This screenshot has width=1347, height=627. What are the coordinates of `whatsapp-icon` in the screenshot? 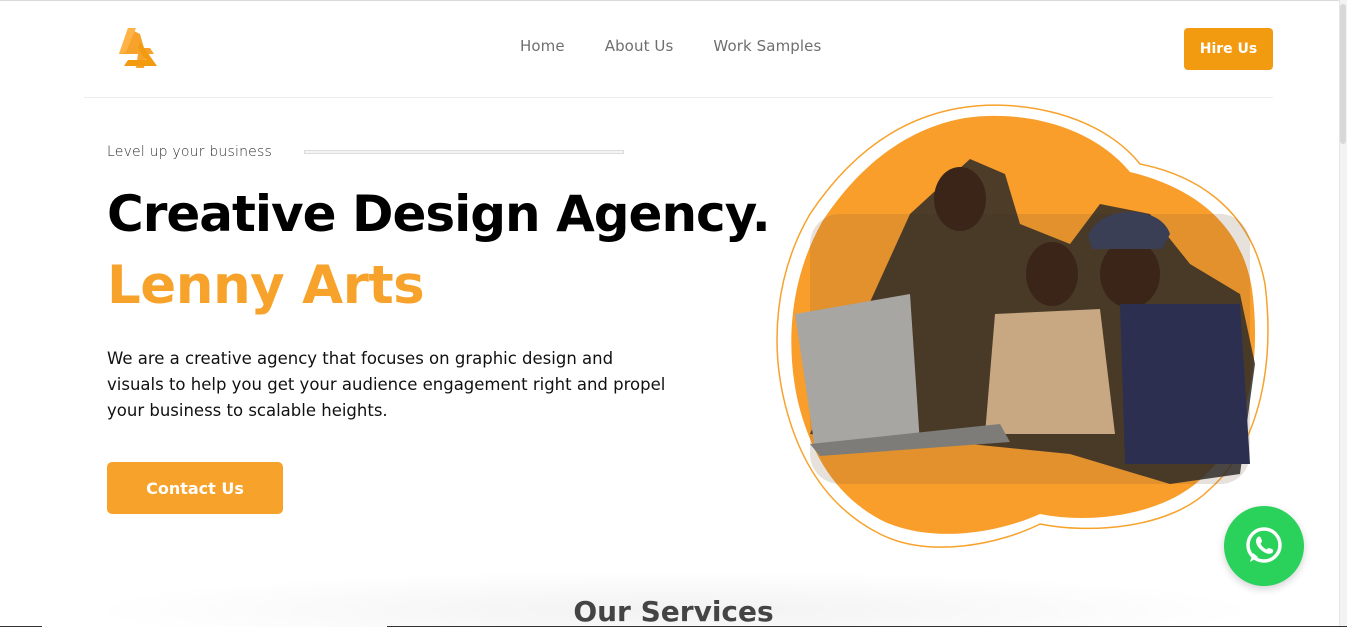 It's located at (1264, 546).